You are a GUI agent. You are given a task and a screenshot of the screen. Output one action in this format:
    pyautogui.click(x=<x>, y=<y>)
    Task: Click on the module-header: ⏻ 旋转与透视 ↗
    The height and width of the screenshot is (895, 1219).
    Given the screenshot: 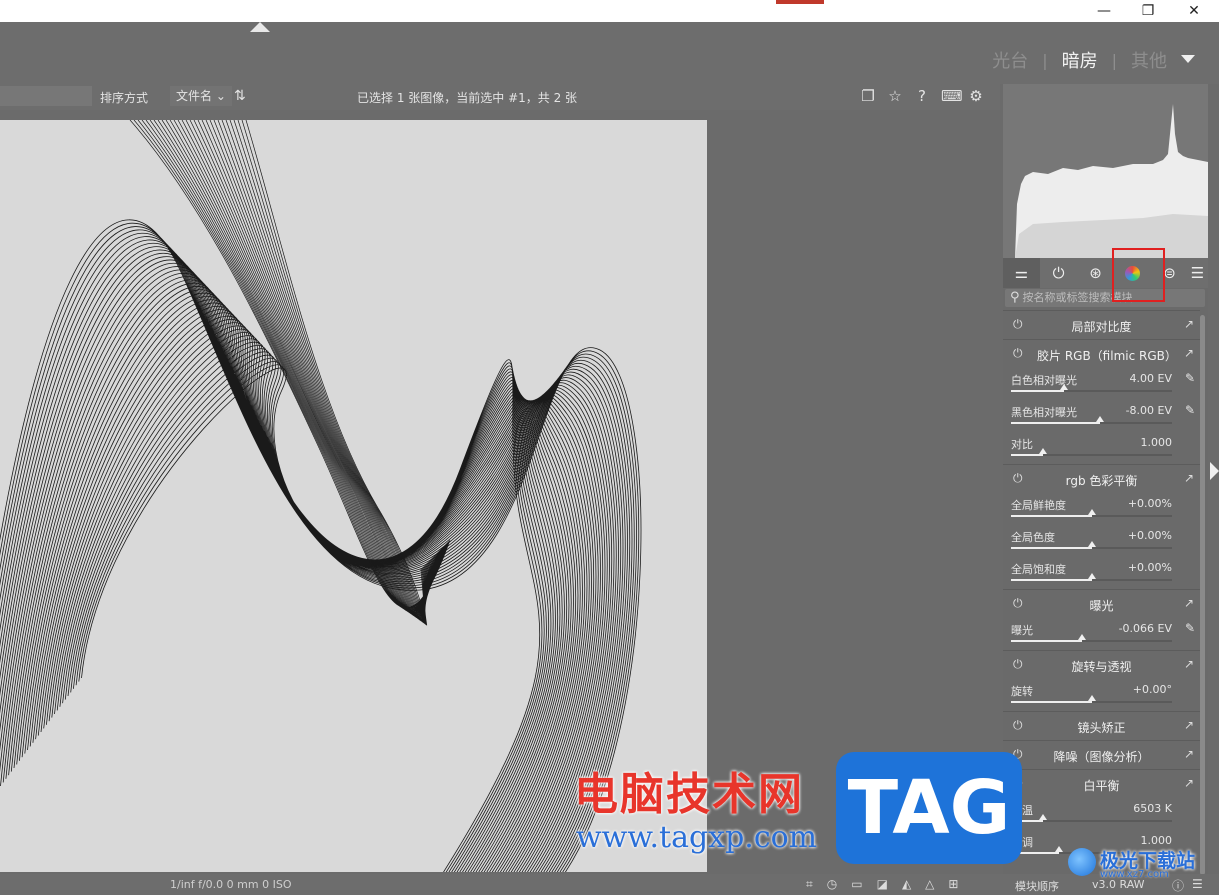 What is the action you would take?
    pyautogui.click(x=1101, y=664)
    